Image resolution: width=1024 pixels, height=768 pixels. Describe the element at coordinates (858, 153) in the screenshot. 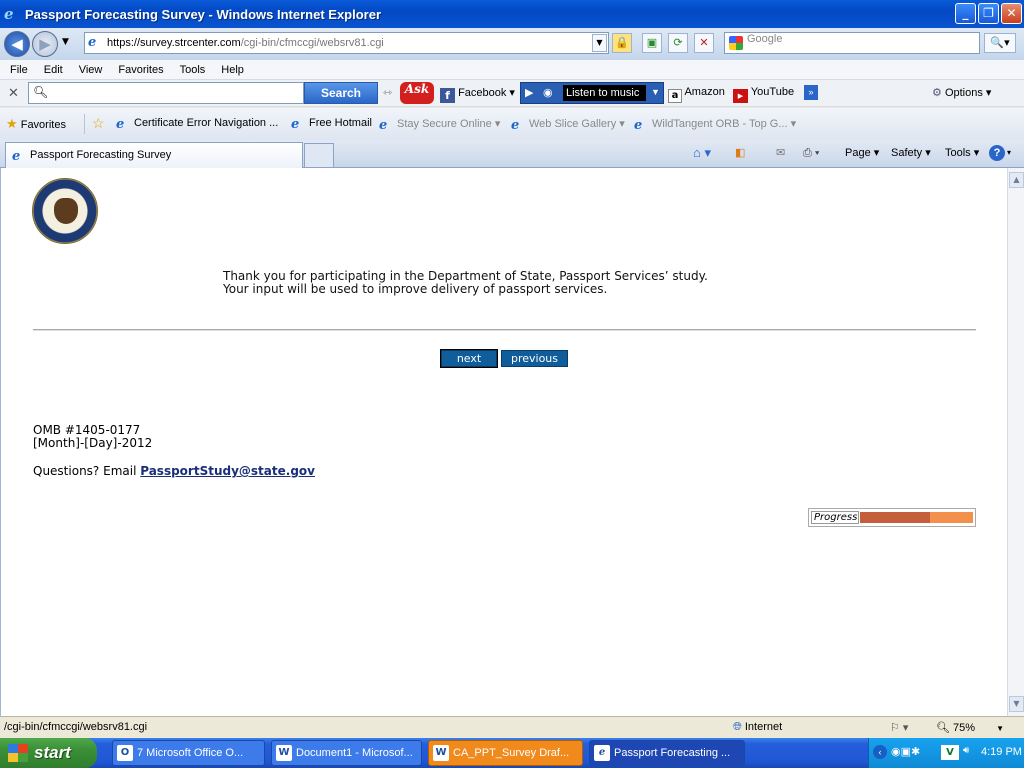

I see `page-menu-label: Page` at that location.